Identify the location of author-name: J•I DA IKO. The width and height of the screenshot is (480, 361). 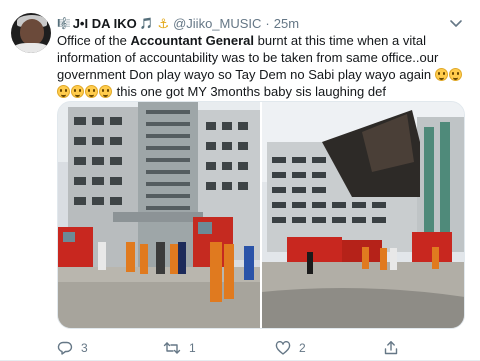
(105, 24).